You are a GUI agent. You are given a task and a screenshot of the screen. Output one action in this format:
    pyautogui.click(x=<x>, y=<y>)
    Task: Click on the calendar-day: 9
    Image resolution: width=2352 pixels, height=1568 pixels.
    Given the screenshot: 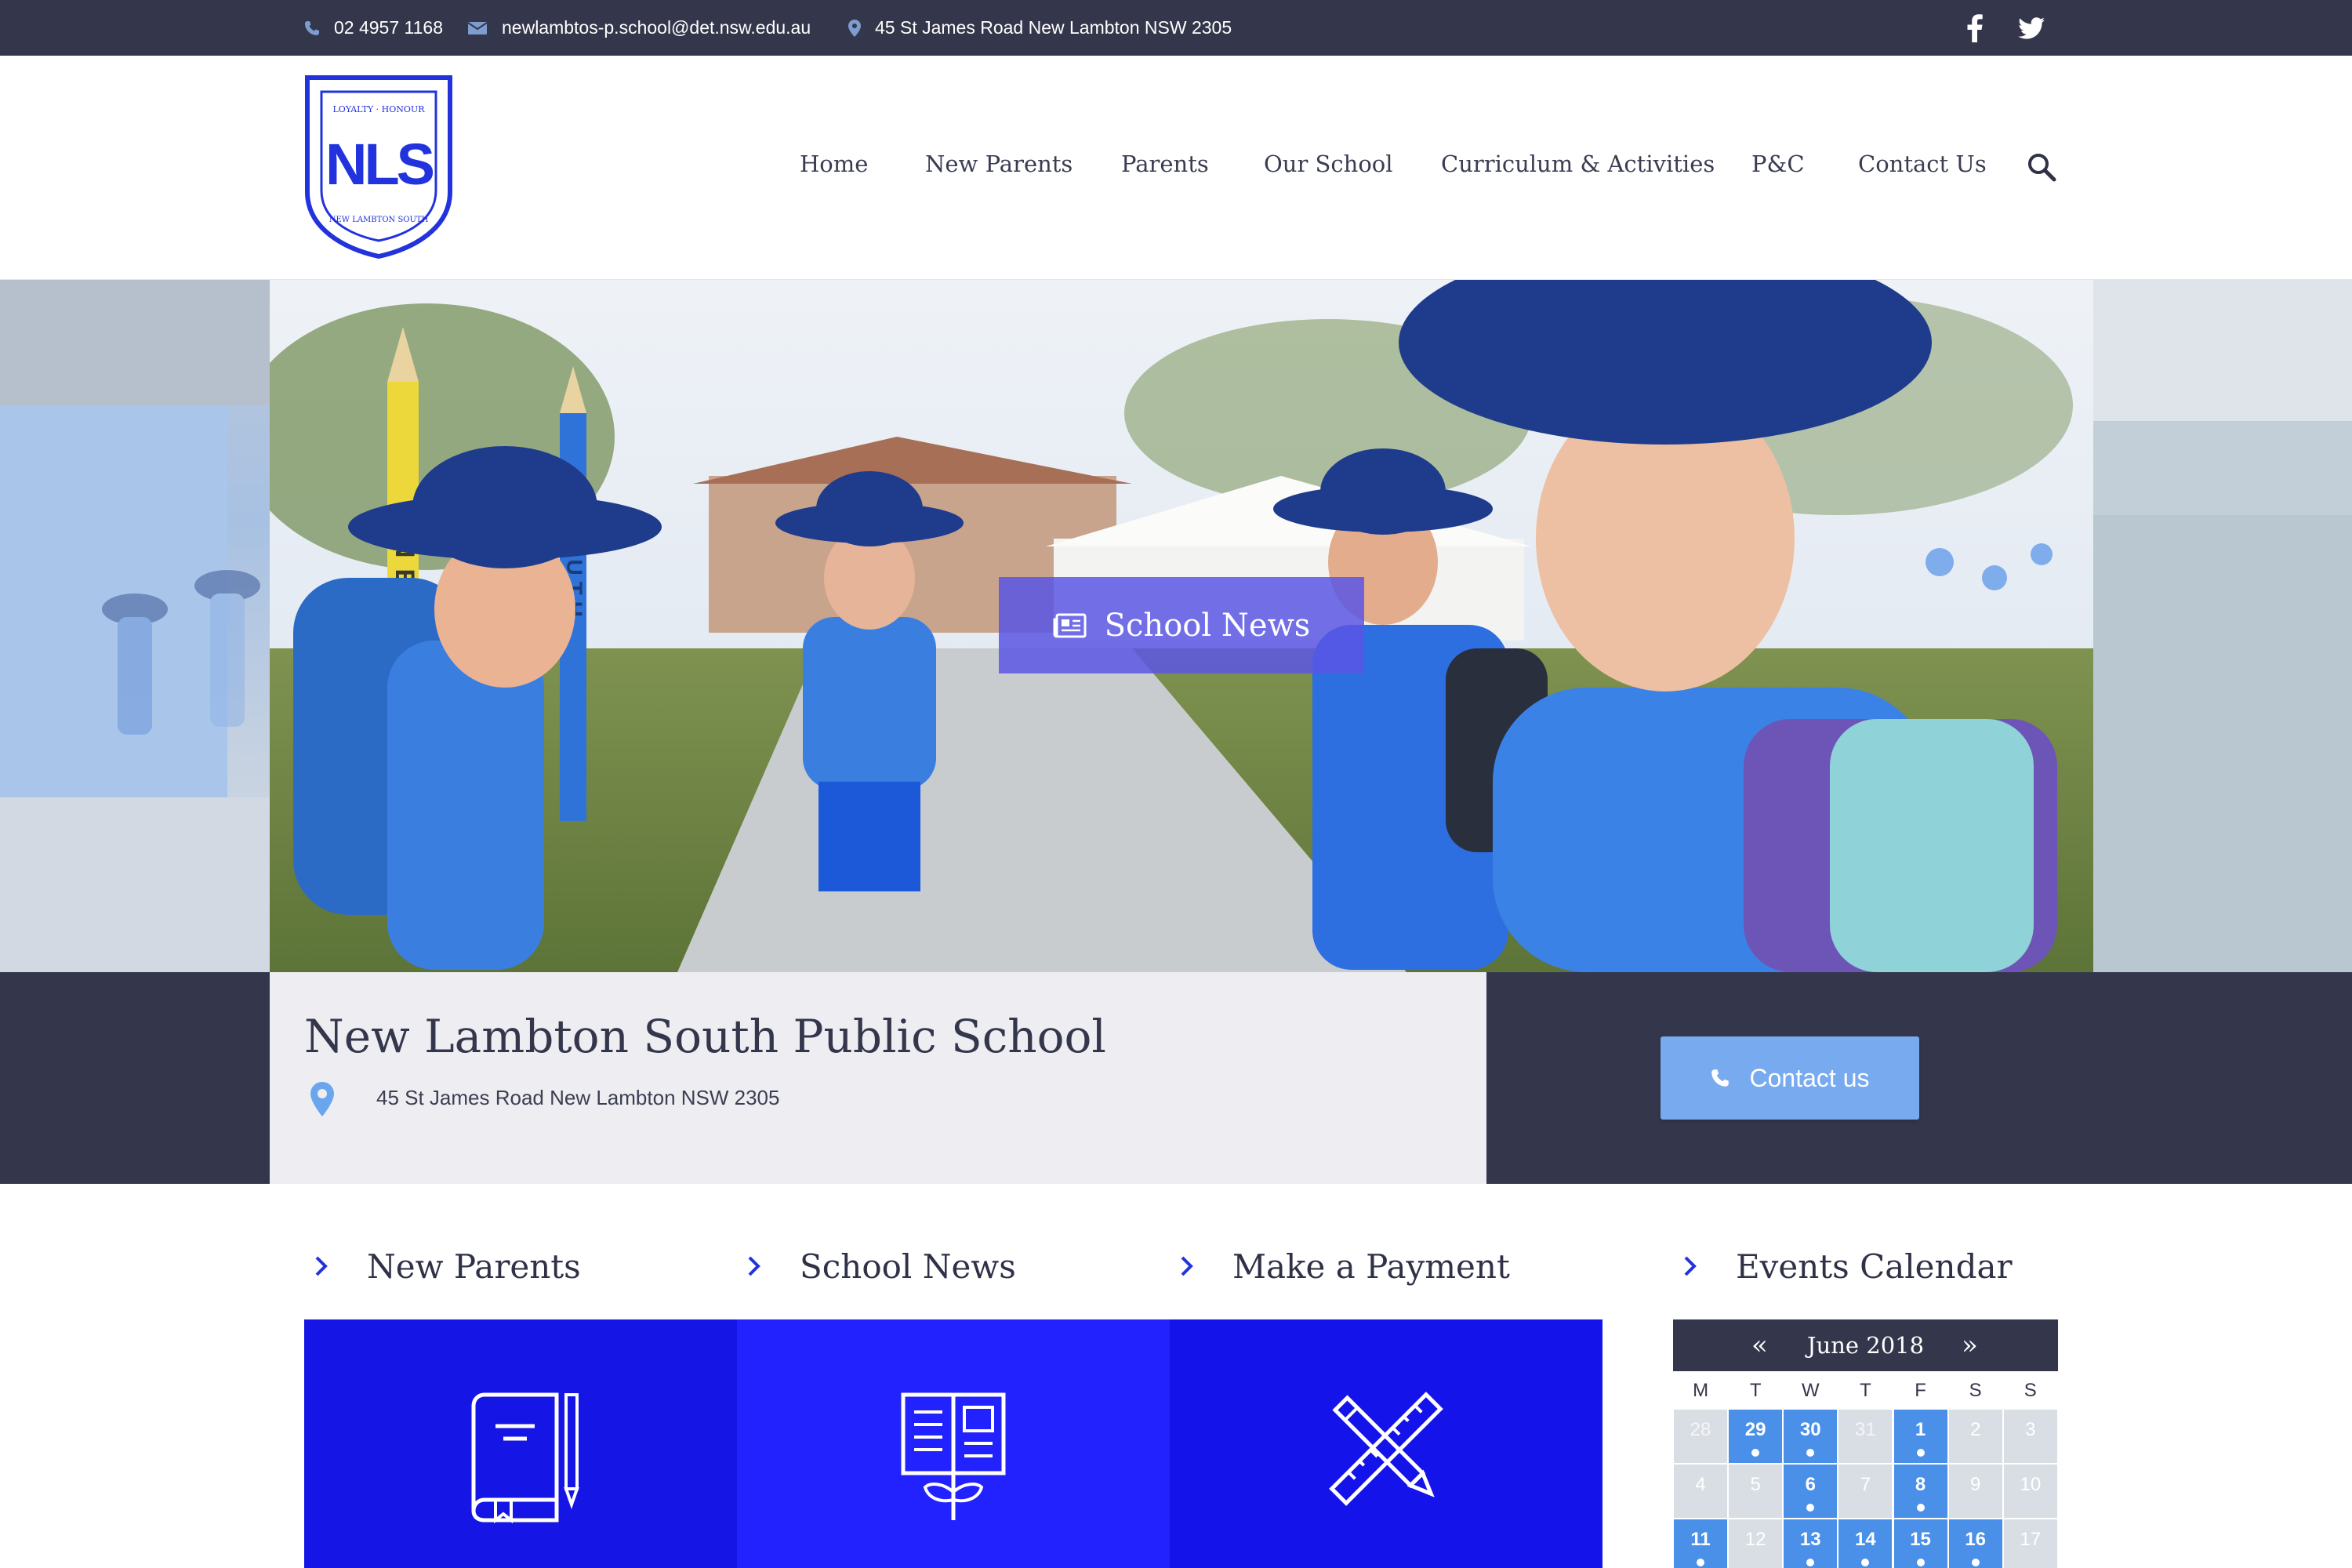 What is the action you would take?
    pyautogui.click(x=1975, y=1491)
    